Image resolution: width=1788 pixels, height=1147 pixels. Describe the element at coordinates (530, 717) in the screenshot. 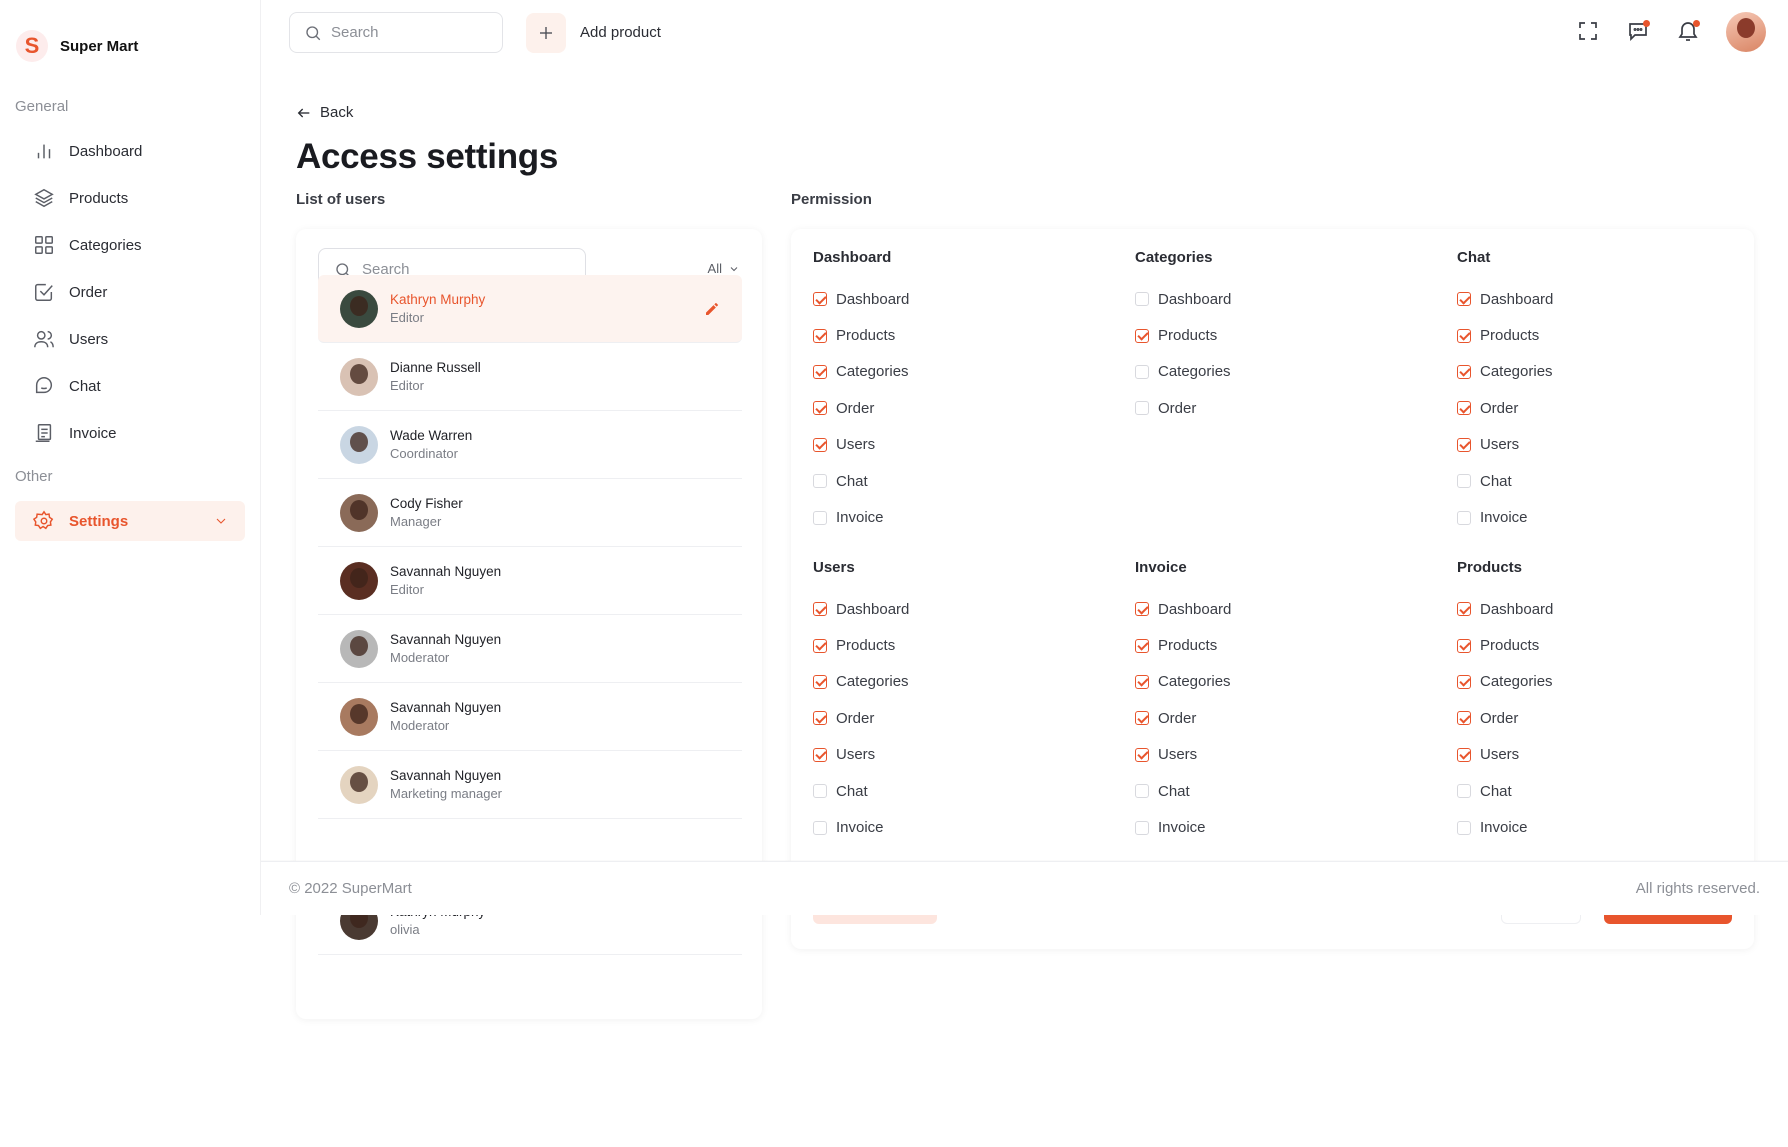

I see `user-row: Savannah Nguyen Moderator` at that location.